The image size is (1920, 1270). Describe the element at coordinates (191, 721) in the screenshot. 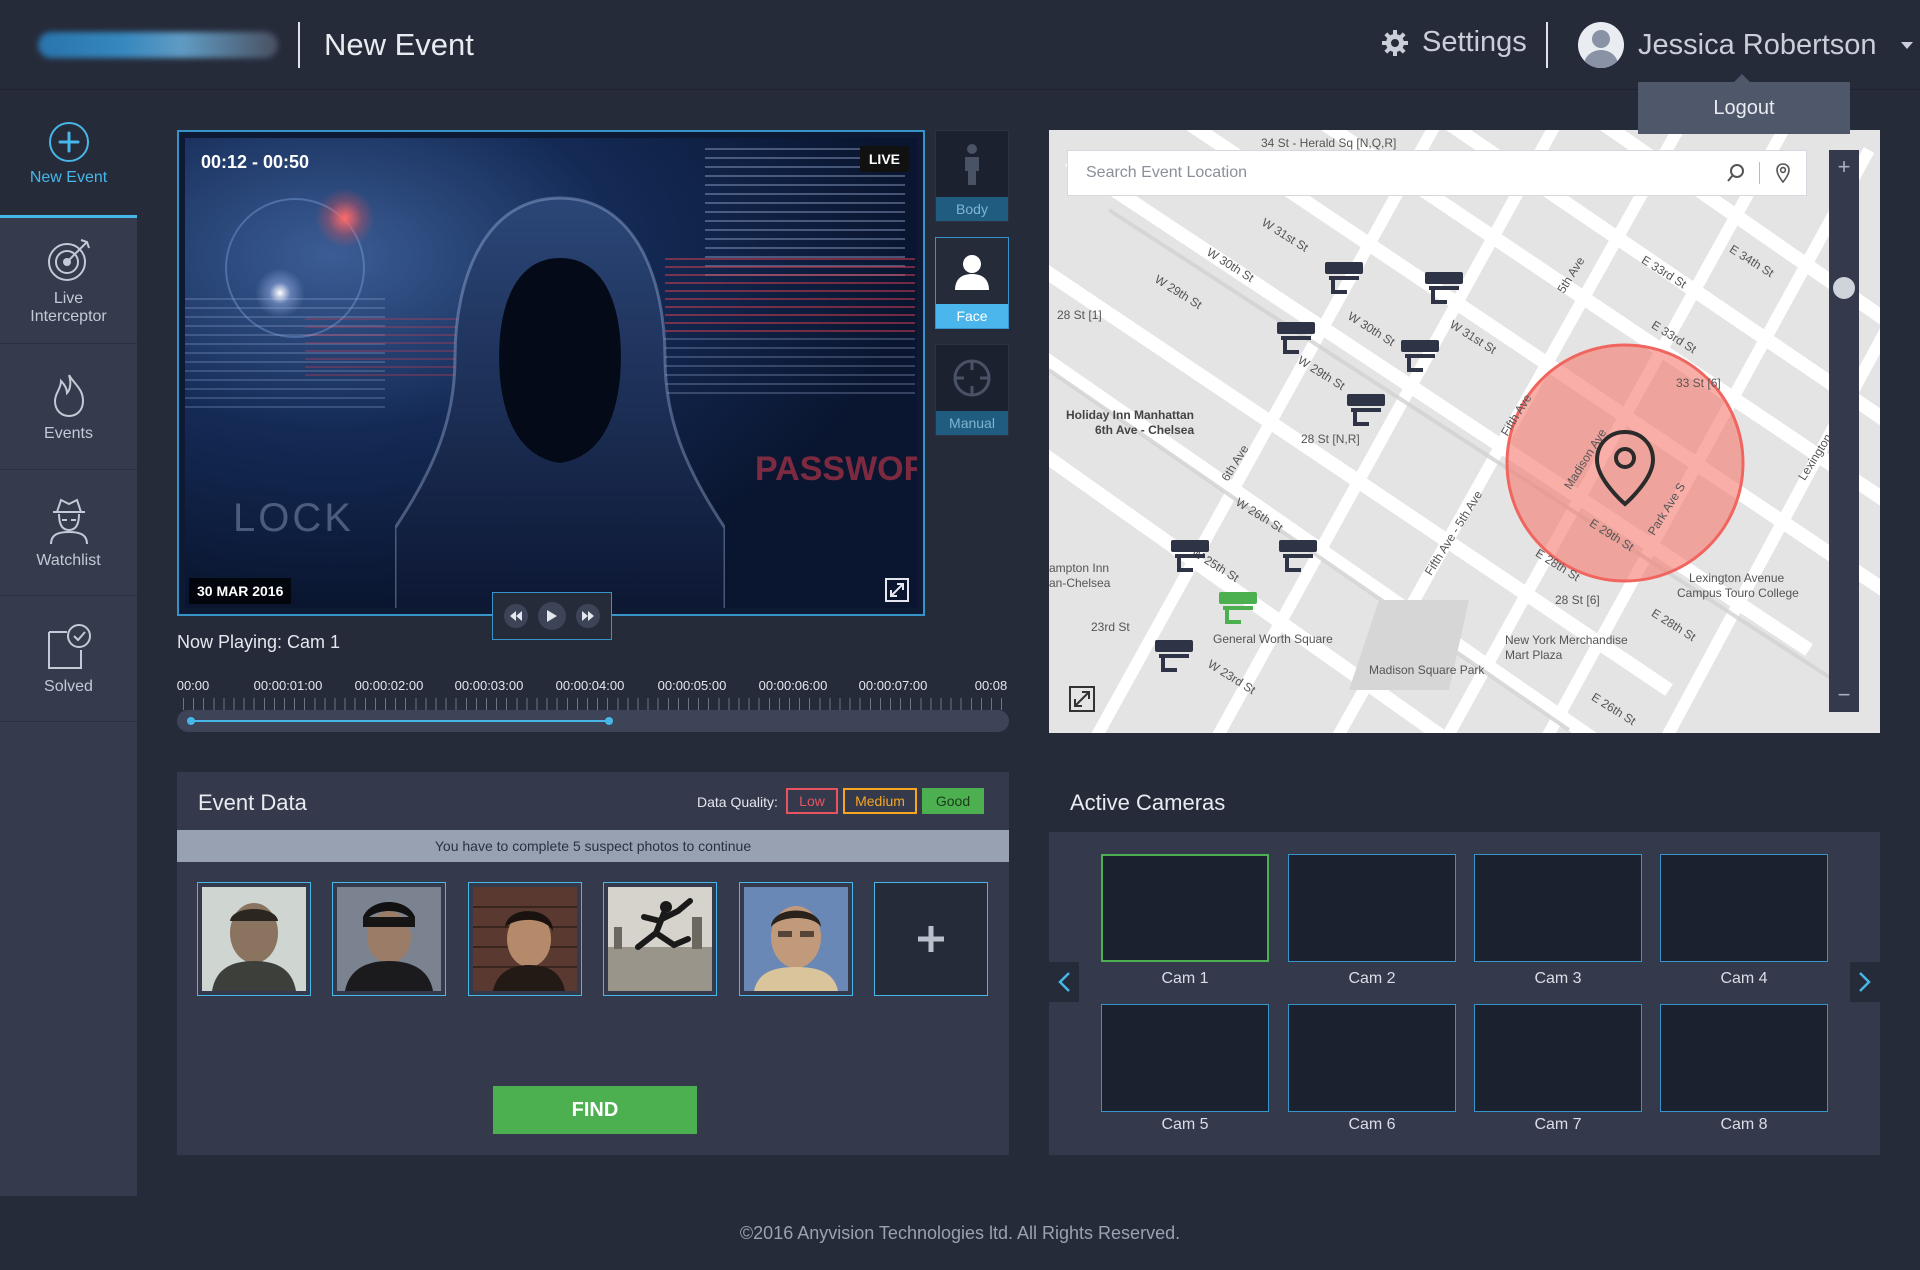

I see `timeline-start-handle` at that location.